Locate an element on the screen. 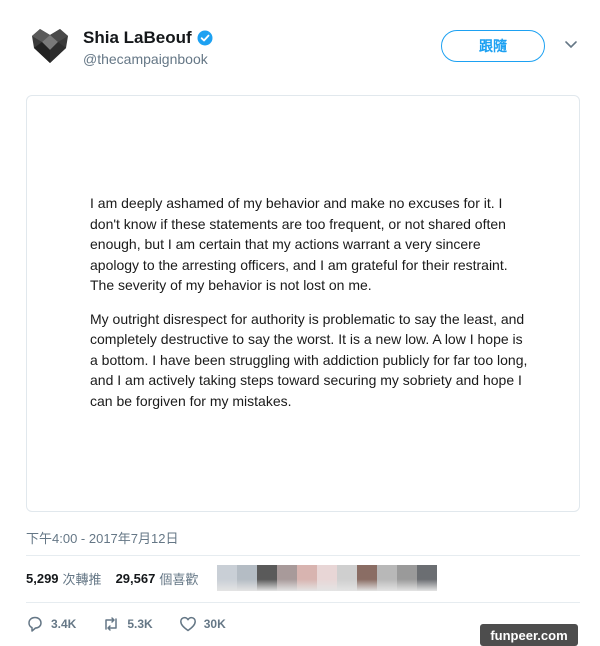  reply-icon is located at coordinates (35, 624).